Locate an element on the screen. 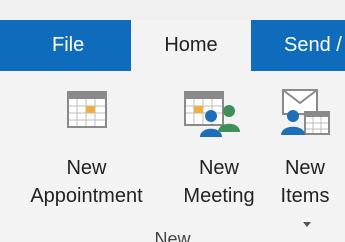 This screenshot has height=242, width=345. tab-send-receive: Send / is located at coordinates (313, 45).